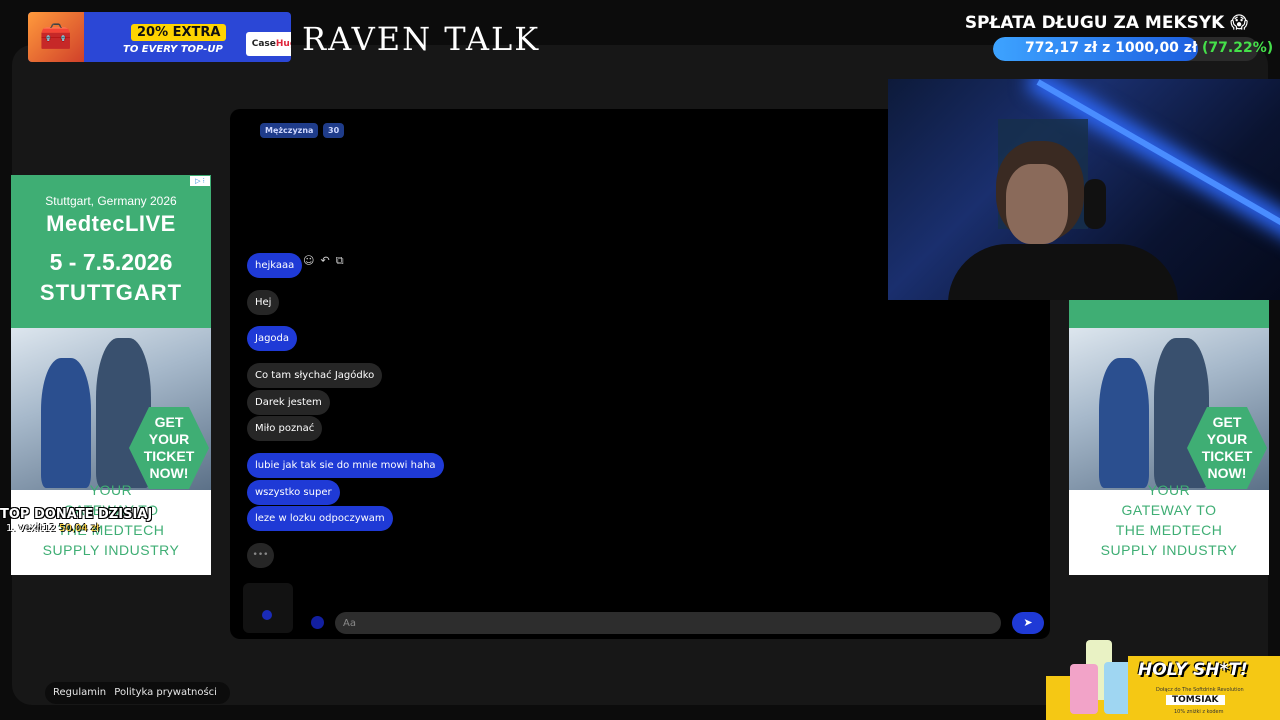  What do you see at coordinates (56, 37) in the screenshot?
I see `treasure-chest-icon: 🧰` at bounding box center [56, 37].